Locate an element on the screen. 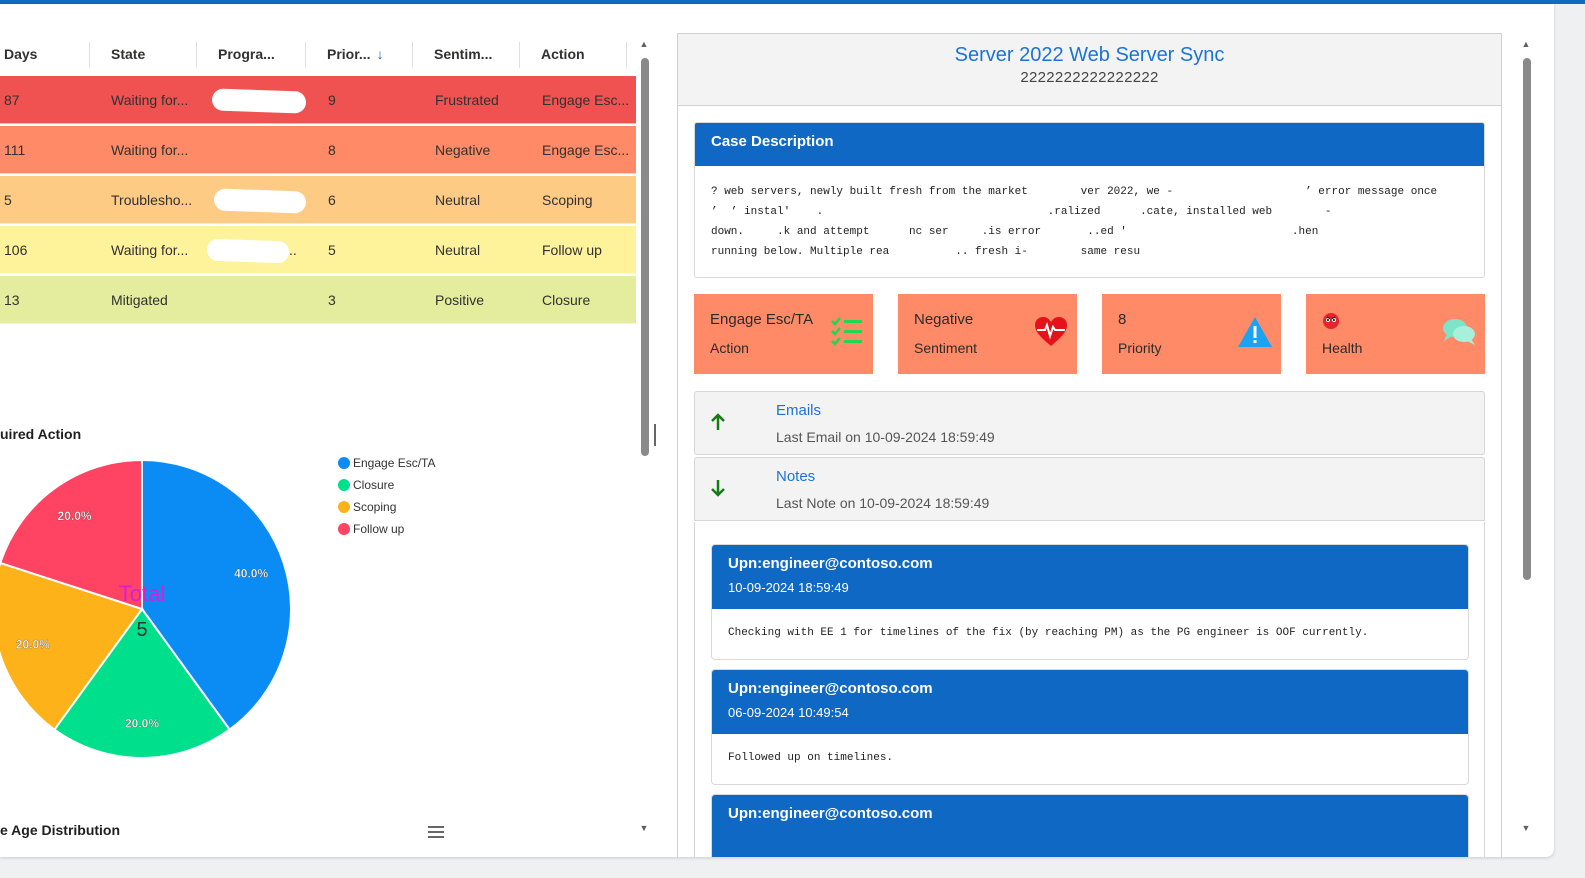 The height and width of the screenshot is (878, 1585). required-action-pie-chart: 40.0% 20.0% 20.0% 20.0% Total 5 is located at coordinates (146, 608).